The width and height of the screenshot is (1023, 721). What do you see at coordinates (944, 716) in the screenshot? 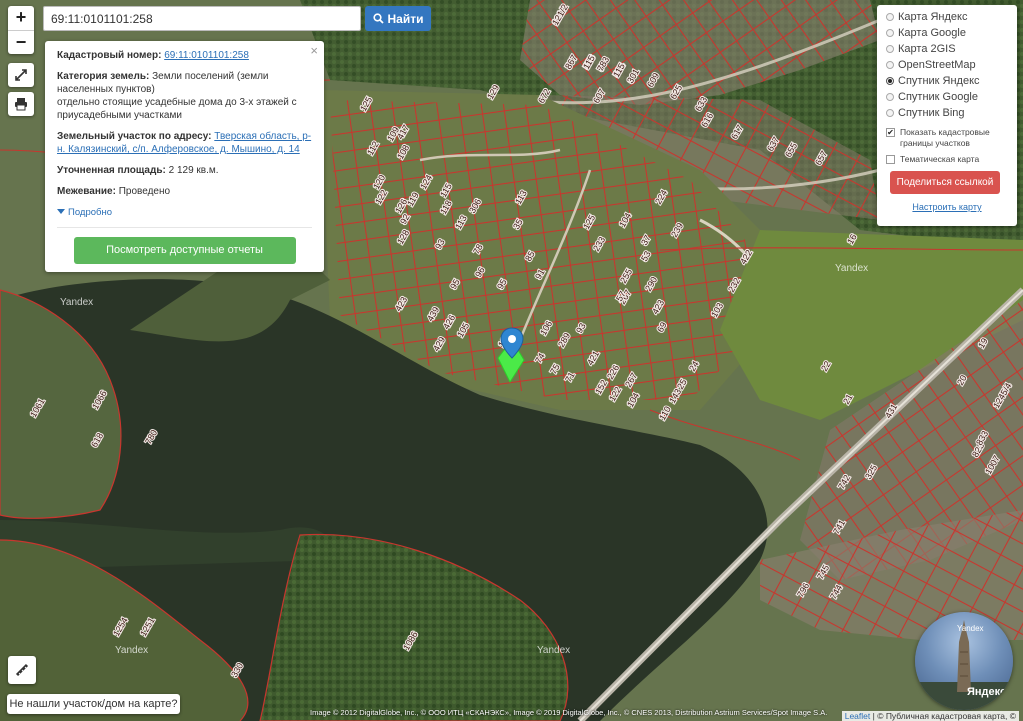
I see `credit-text: | © Публичная кадастровая карта, ©` at bounding box center [944, 716].